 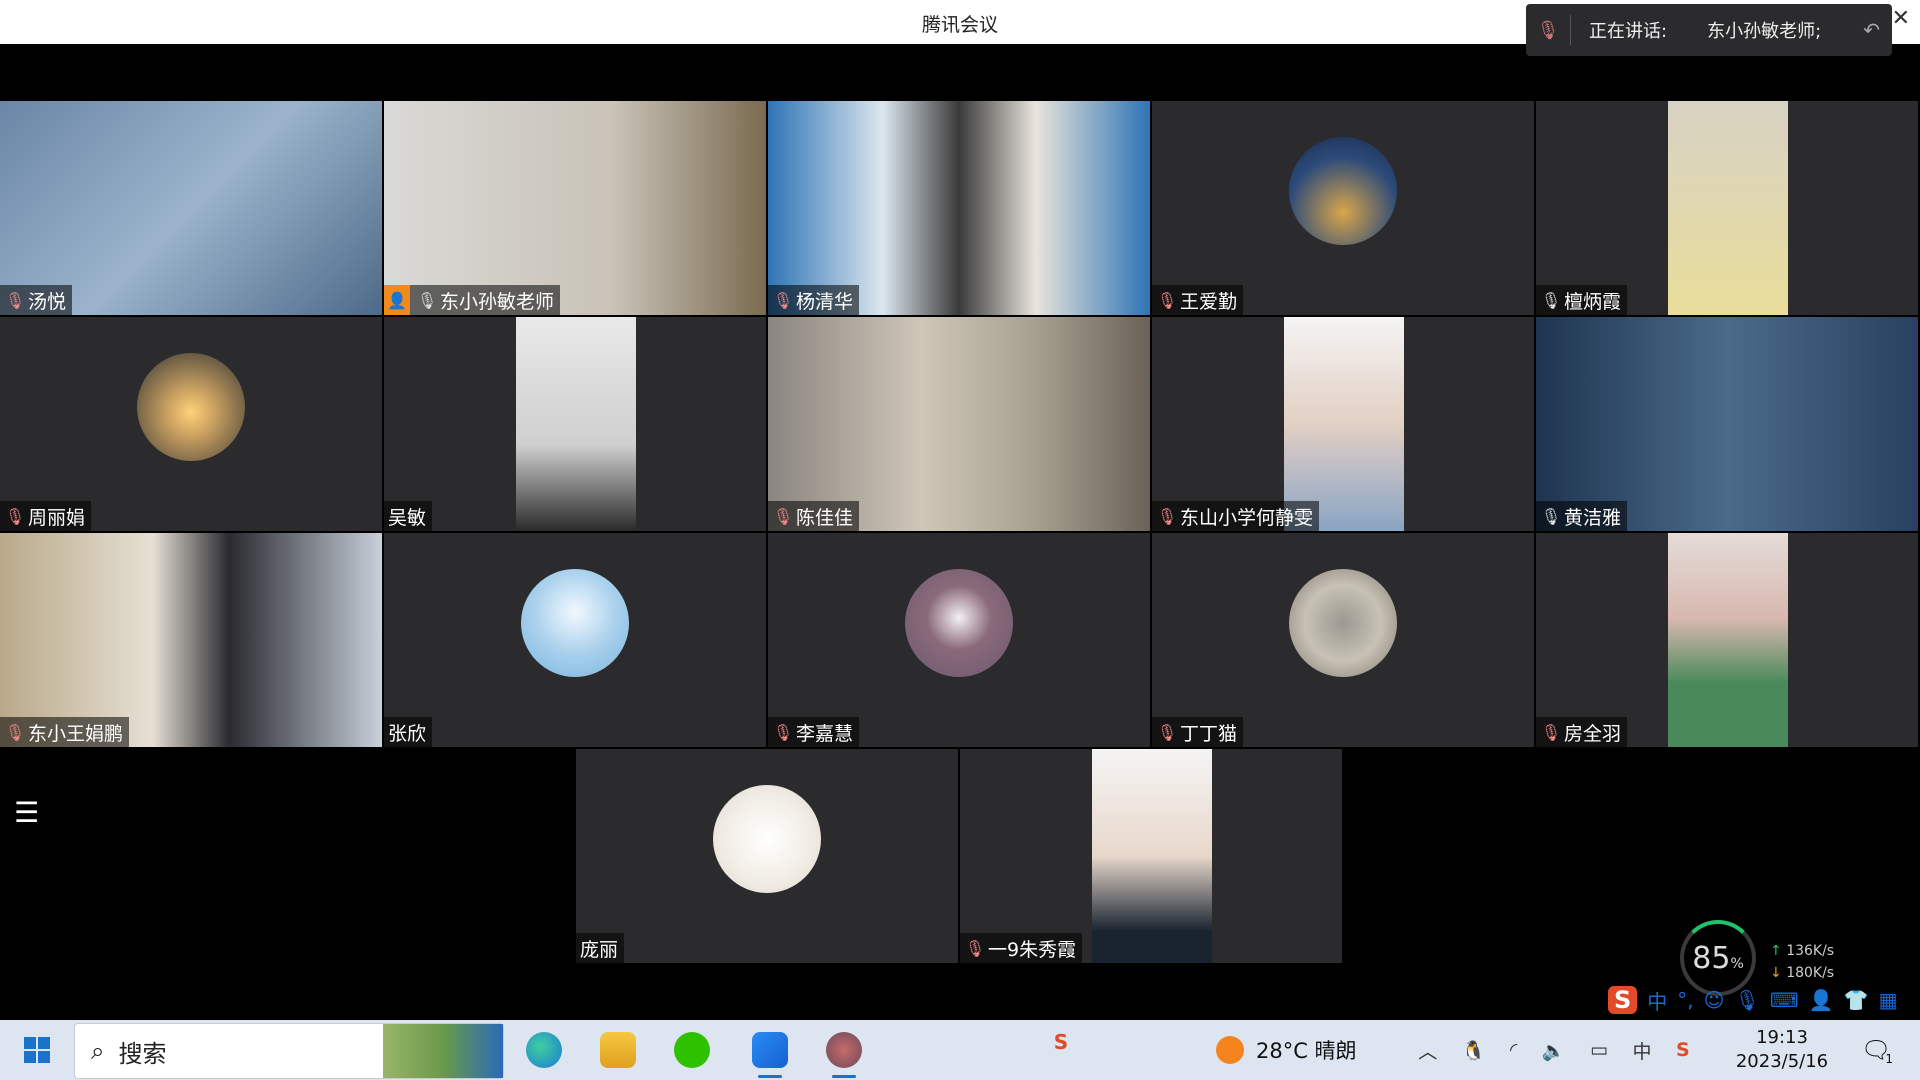 I want to click on start-button, so click(x=37, y=1050).